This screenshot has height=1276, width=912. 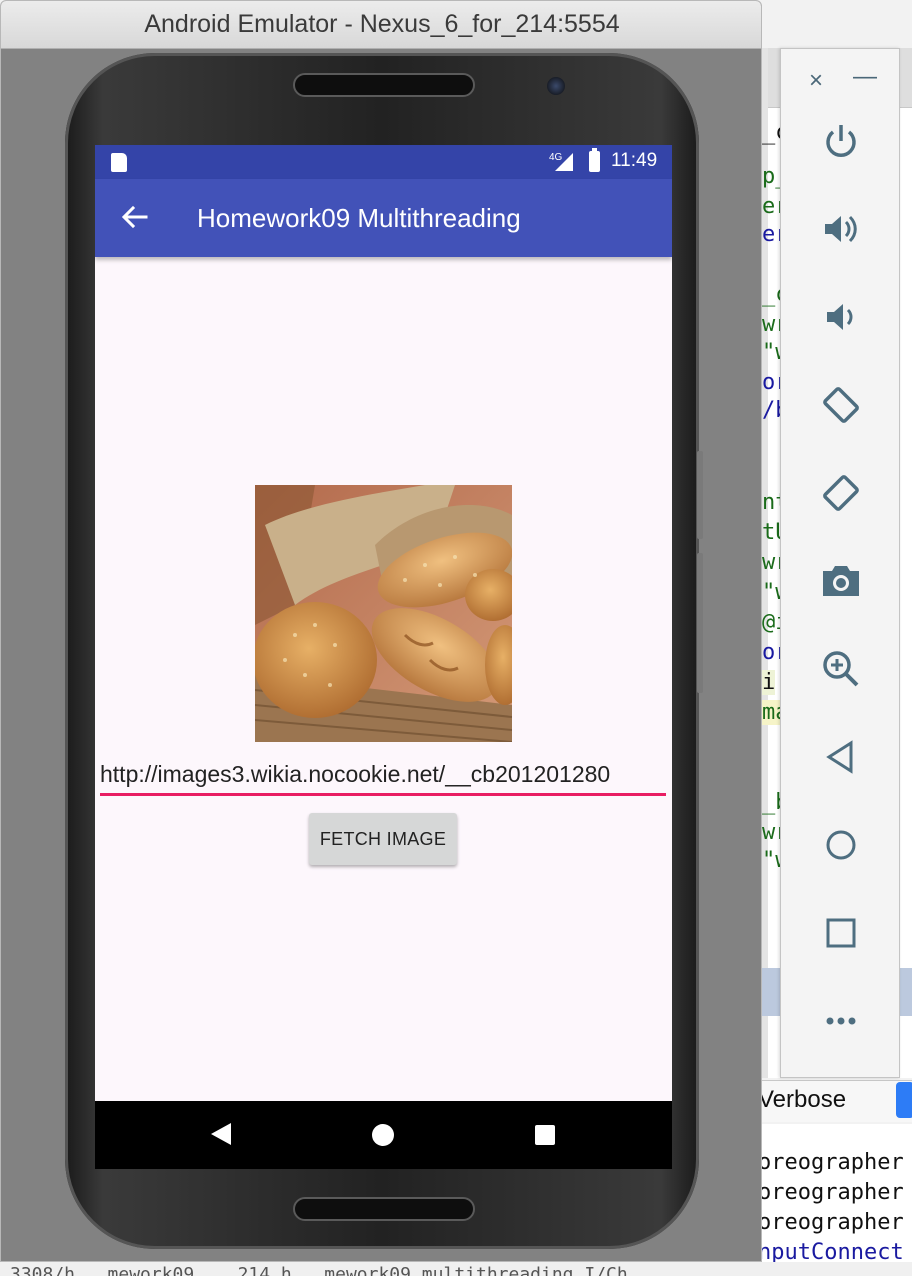 I want to click on speaker-bottom, so click(x=384, y=1209).